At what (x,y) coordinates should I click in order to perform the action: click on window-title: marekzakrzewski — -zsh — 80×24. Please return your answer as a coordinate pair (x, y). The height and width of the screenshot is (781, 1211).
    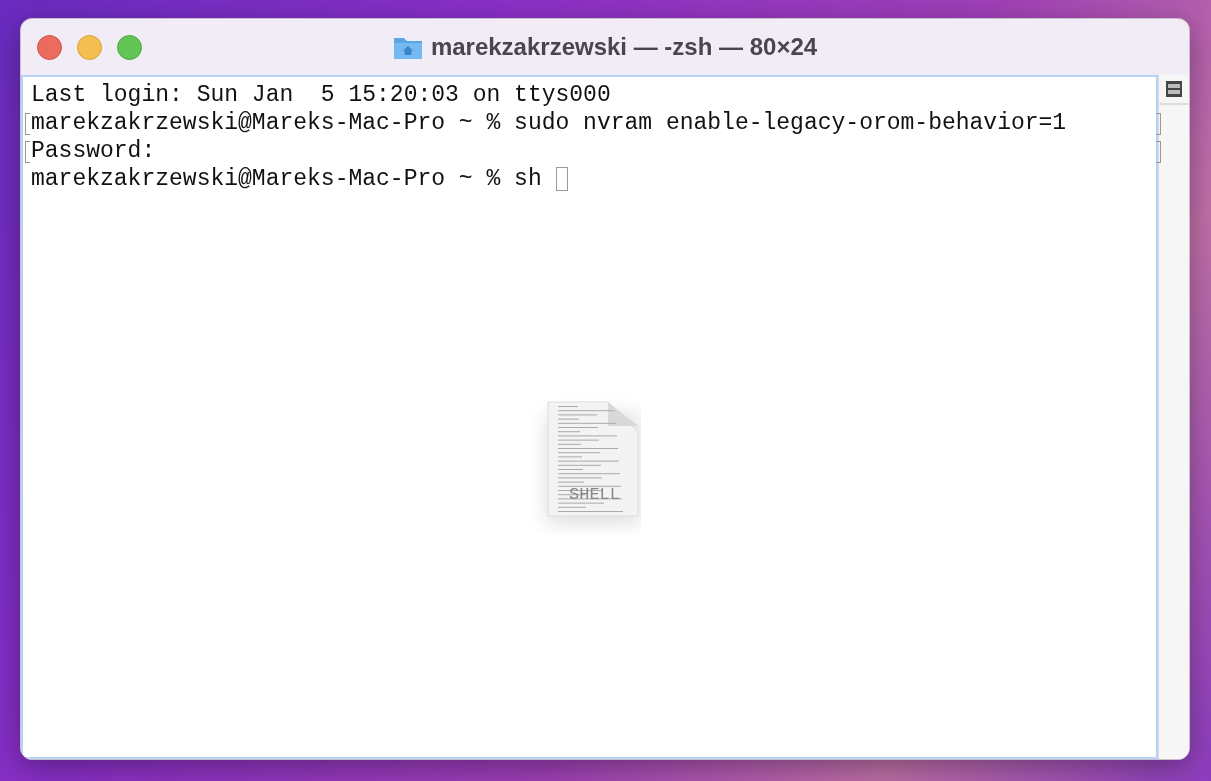
    Looking at the image, I should click on (624, 47).